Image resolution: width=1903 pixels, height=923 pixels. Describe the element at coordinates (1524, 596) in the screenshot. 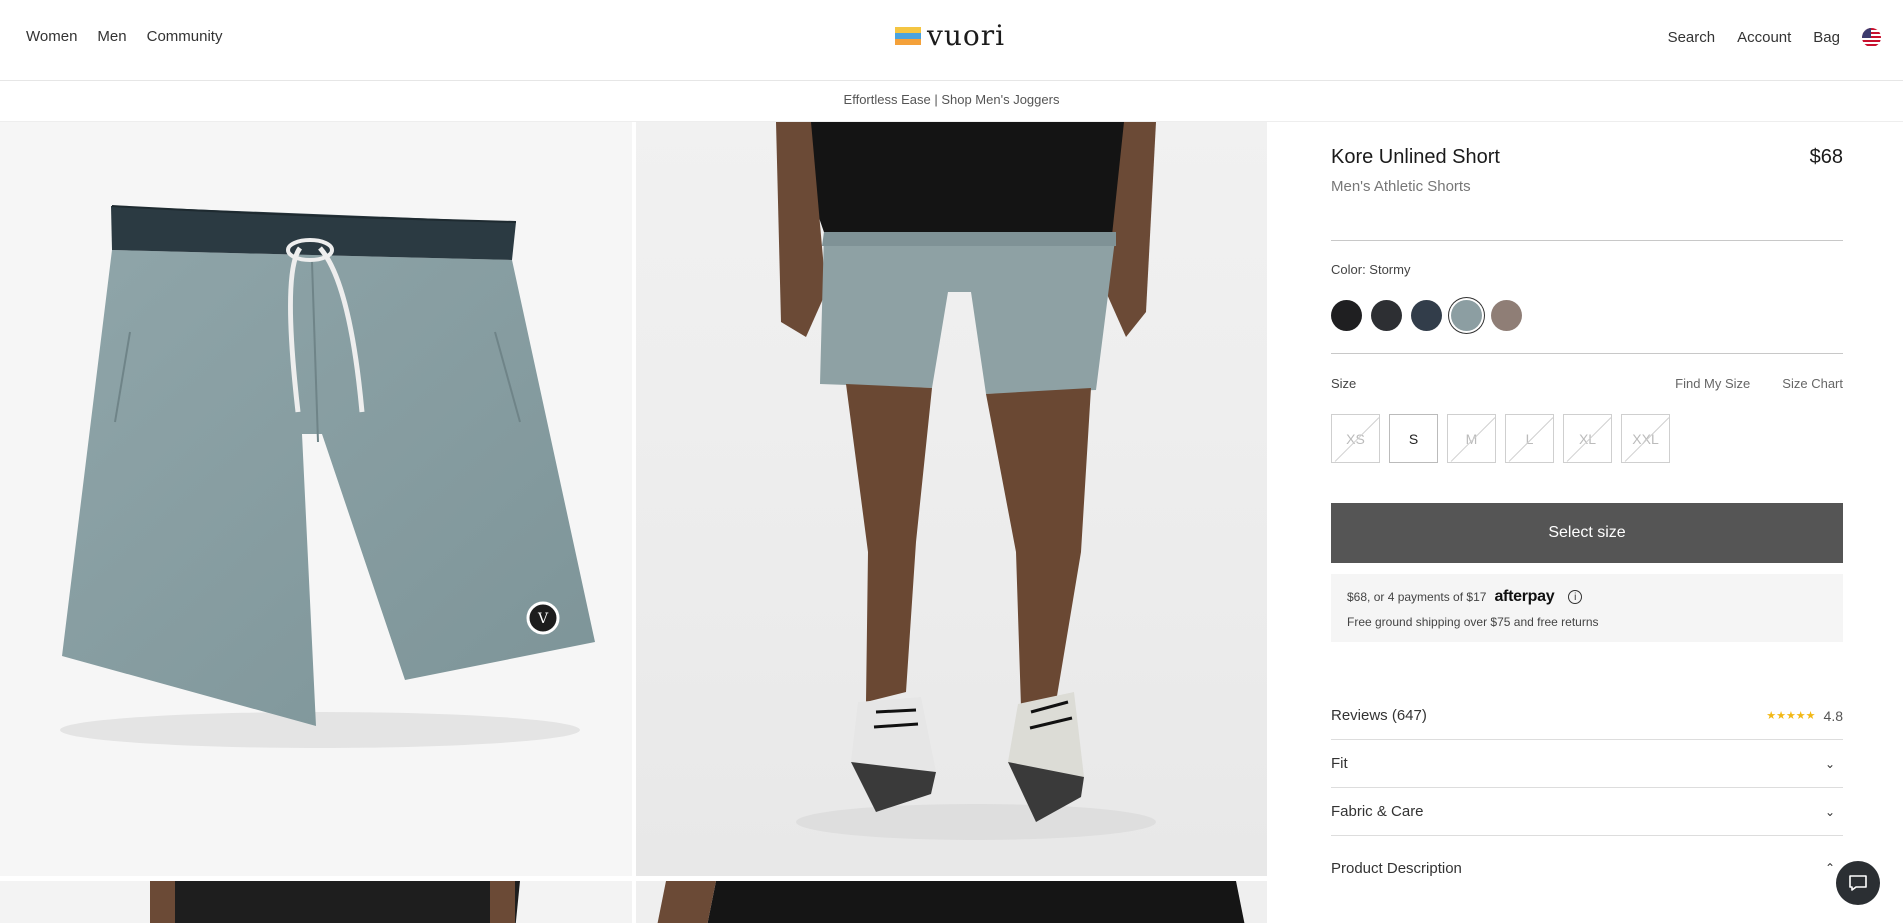

I see `afterpay-logo: afterpay` at that location.